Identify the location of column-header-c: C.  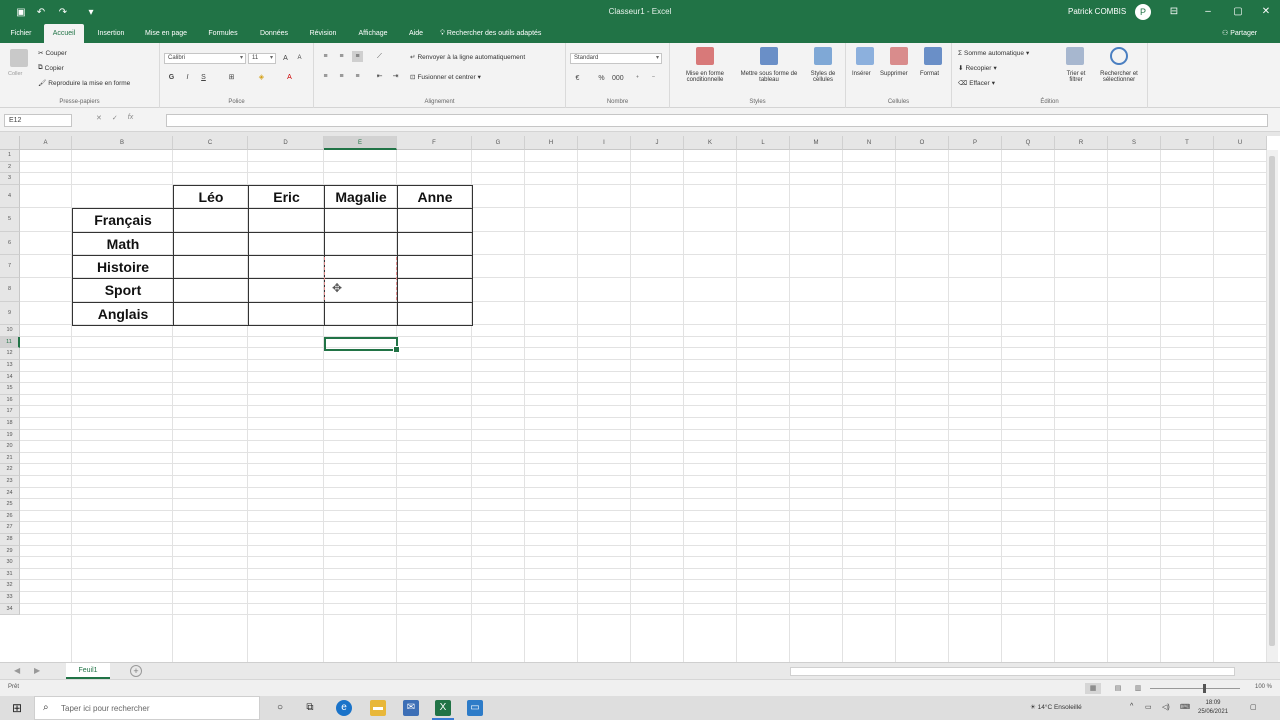
(210, 143).